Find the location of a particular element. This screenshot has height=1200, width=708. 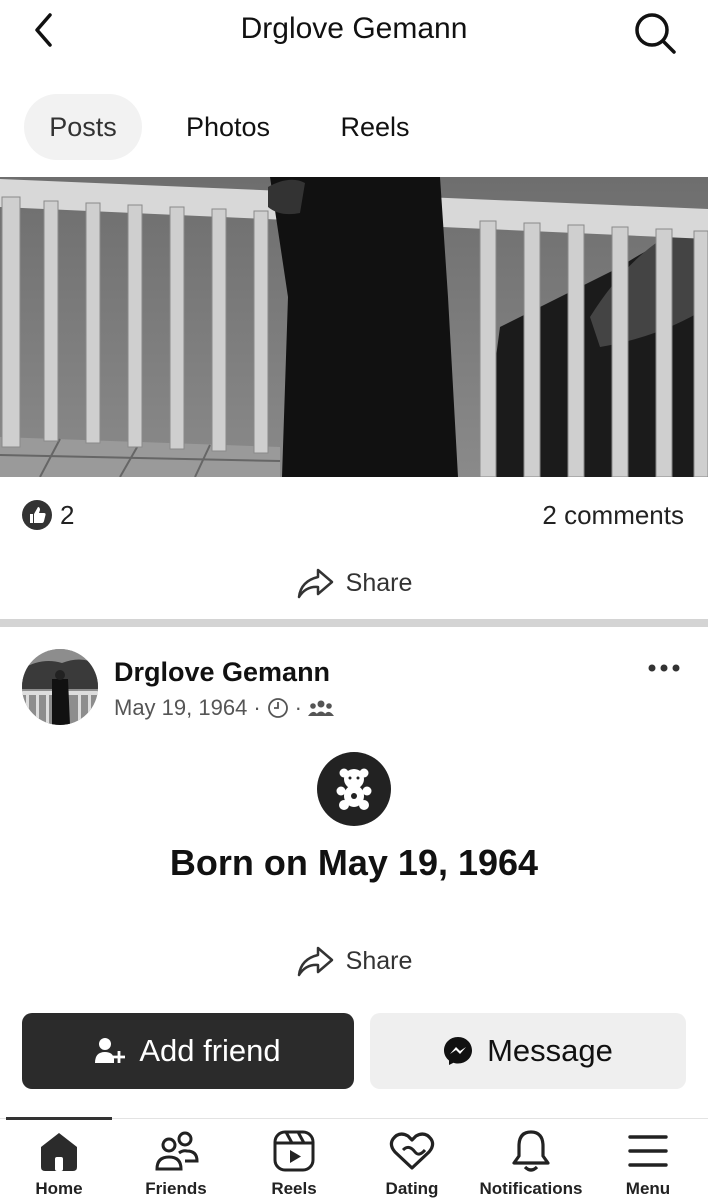

post-stats: 2 2 comments is located at coordinates (354, 516).